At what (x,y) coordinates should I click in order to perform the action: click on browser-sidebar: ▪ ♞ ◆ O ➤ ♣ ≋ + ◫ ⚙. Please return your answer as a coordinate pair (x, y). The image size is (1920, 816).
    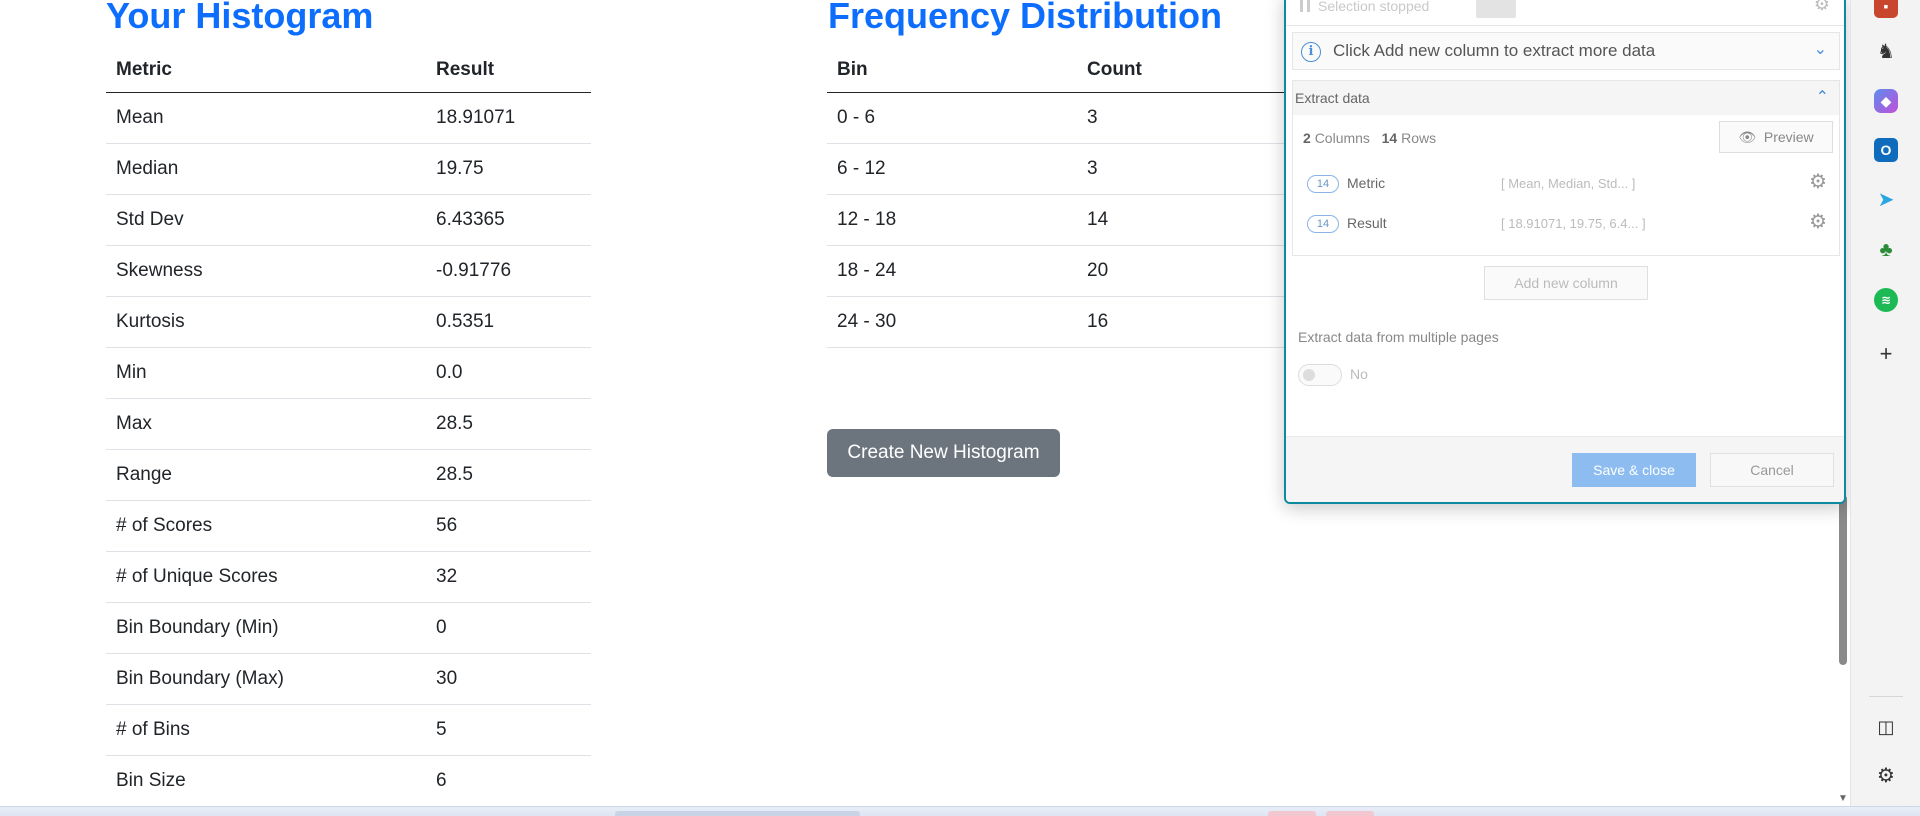
    Looking at the image, I should click on (1885, 403).